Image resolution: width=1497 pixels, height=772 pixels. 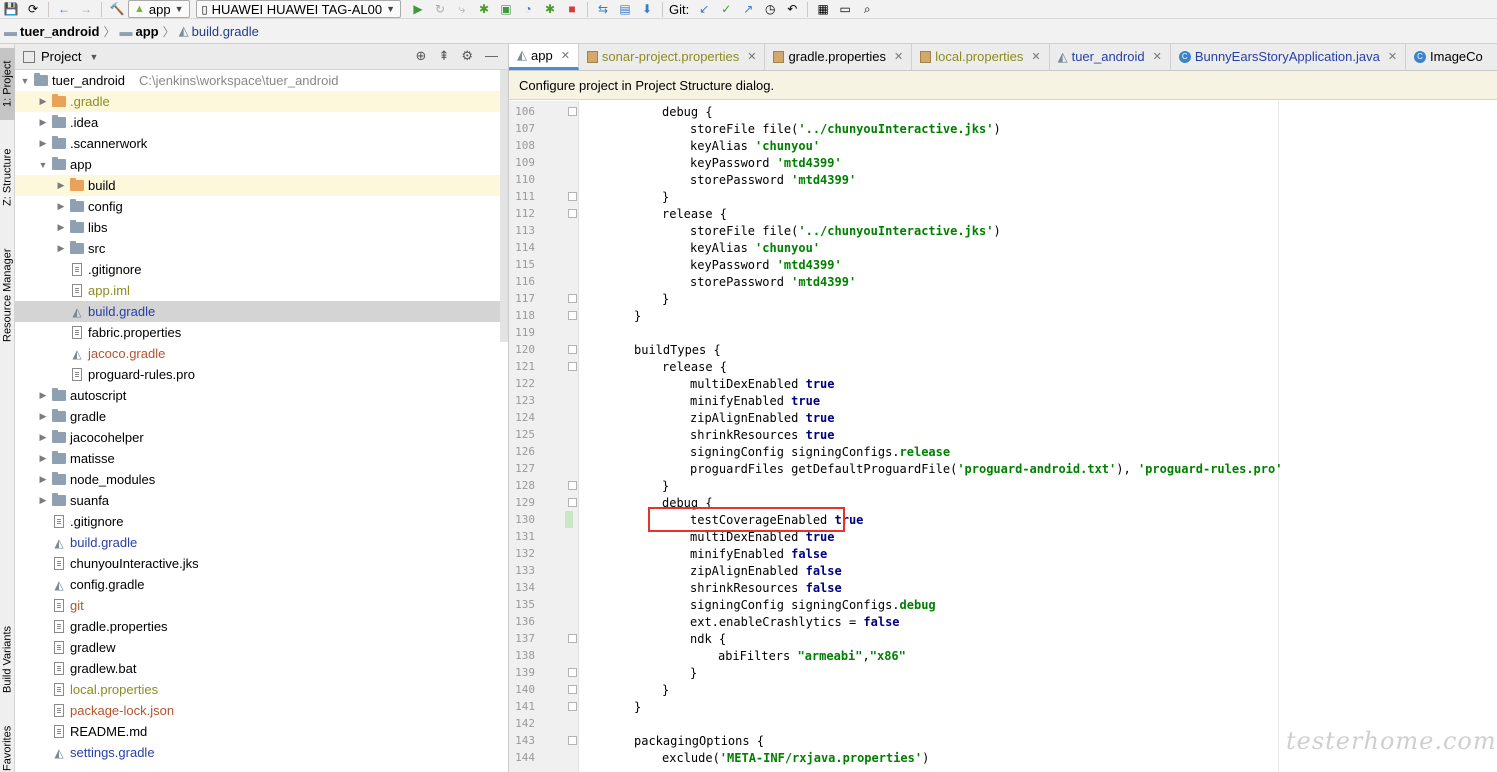 What do you see at coordinates (544, 57) in the screenshot?
I see `tab-app: ◭ app ✕` at bounding box center [544, 57].